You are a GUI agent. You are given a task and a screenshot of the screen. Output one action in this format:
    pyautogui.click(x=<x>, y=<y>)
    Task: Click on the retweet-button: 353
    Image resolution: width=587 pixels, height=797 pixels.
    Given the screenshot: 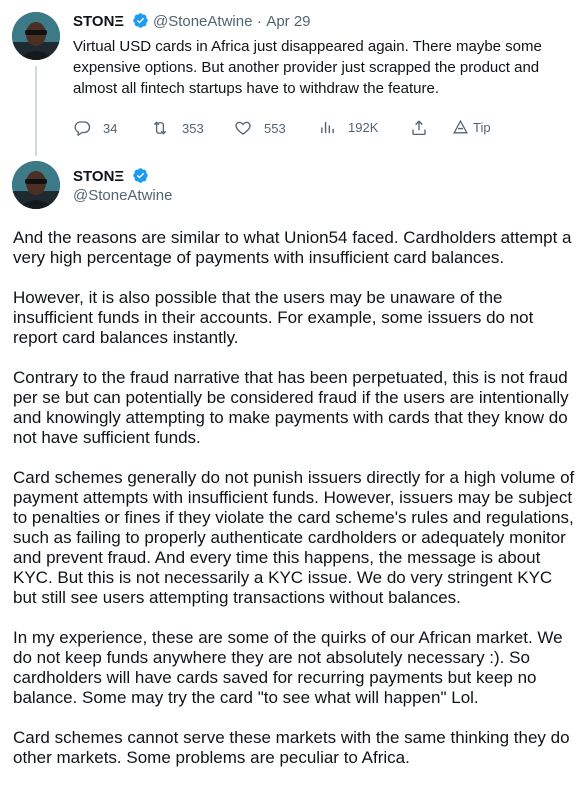 What is the action you would take?
    pyautogui.click(x=177, y=128)
    